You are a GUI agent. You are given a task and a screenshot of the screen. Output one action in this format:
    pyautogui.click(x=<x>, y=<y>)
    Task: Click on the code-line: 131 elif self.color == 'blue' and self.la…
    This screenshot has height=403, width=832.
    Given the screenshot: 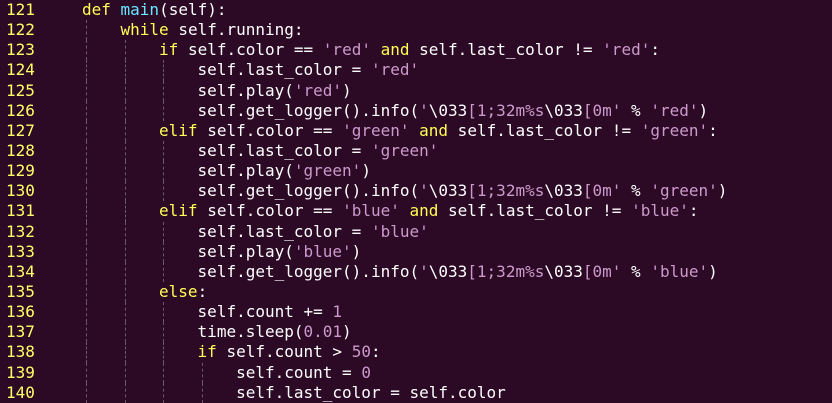 What is the action you would take?
    pyautogui.click(x=416, y=211)
    